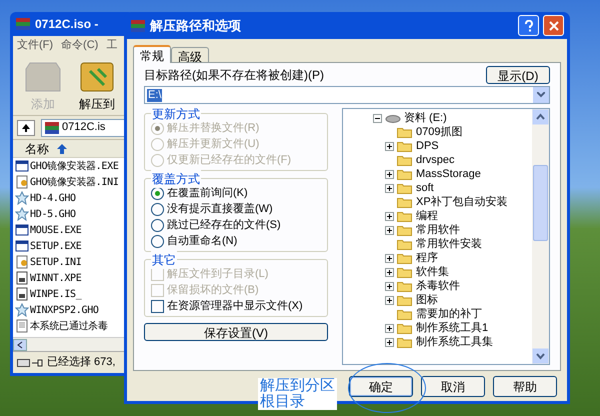 Image resolution: width=600 pixels, height=416 pixels. I want to click on up-arrow-icon, so click(26, 127).